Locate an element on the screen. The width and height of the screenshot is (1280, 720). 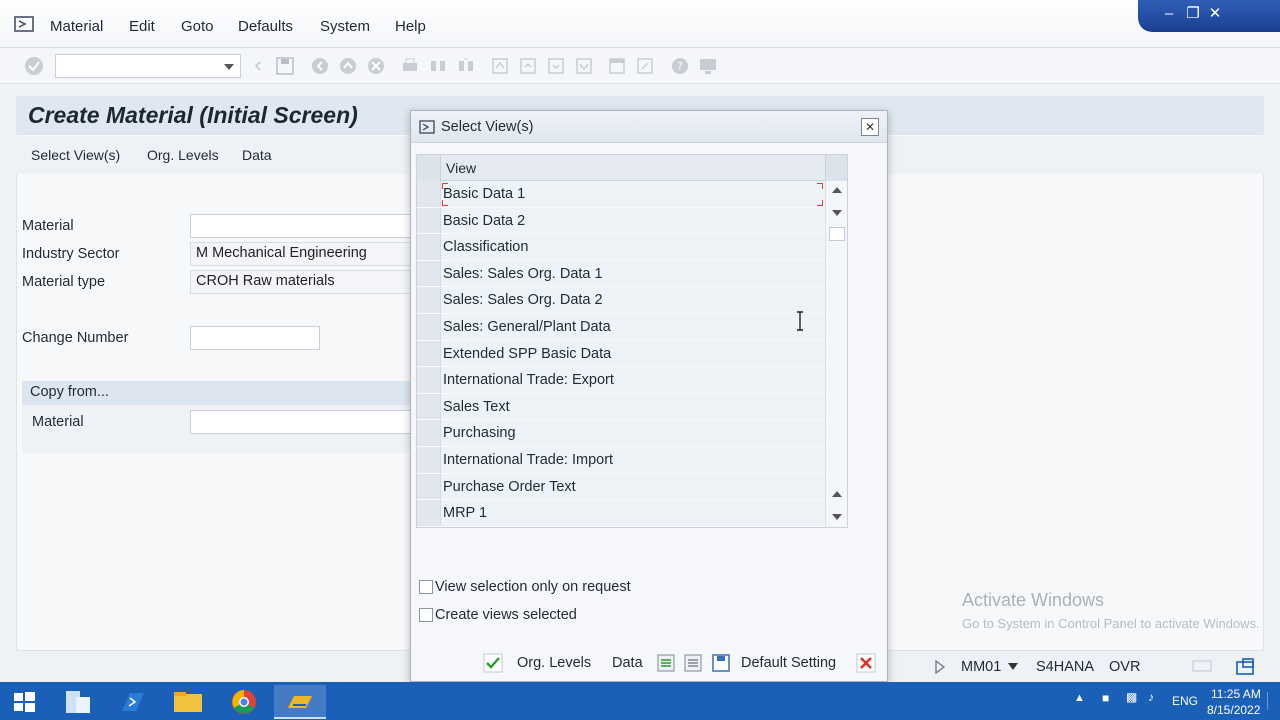
sap-menu-icon is located at coordinates (24, 24).